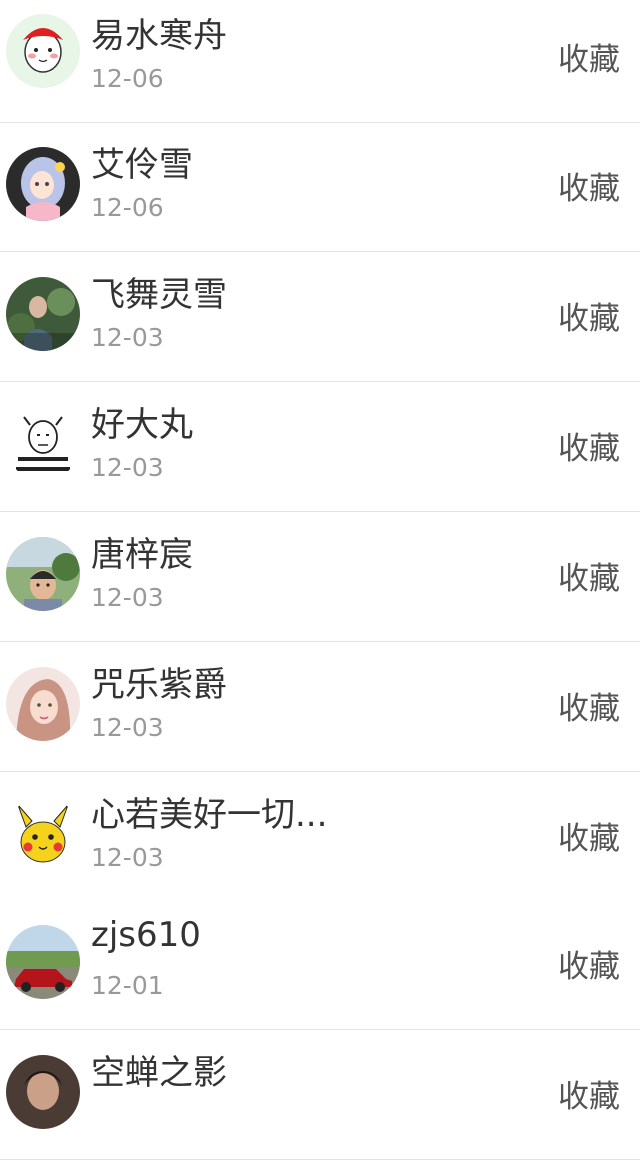  Describe the element at coordinates (320, 707) in the screenshot. I see `list-item: 咒乐紫爵 12-03 收藏` at that location.